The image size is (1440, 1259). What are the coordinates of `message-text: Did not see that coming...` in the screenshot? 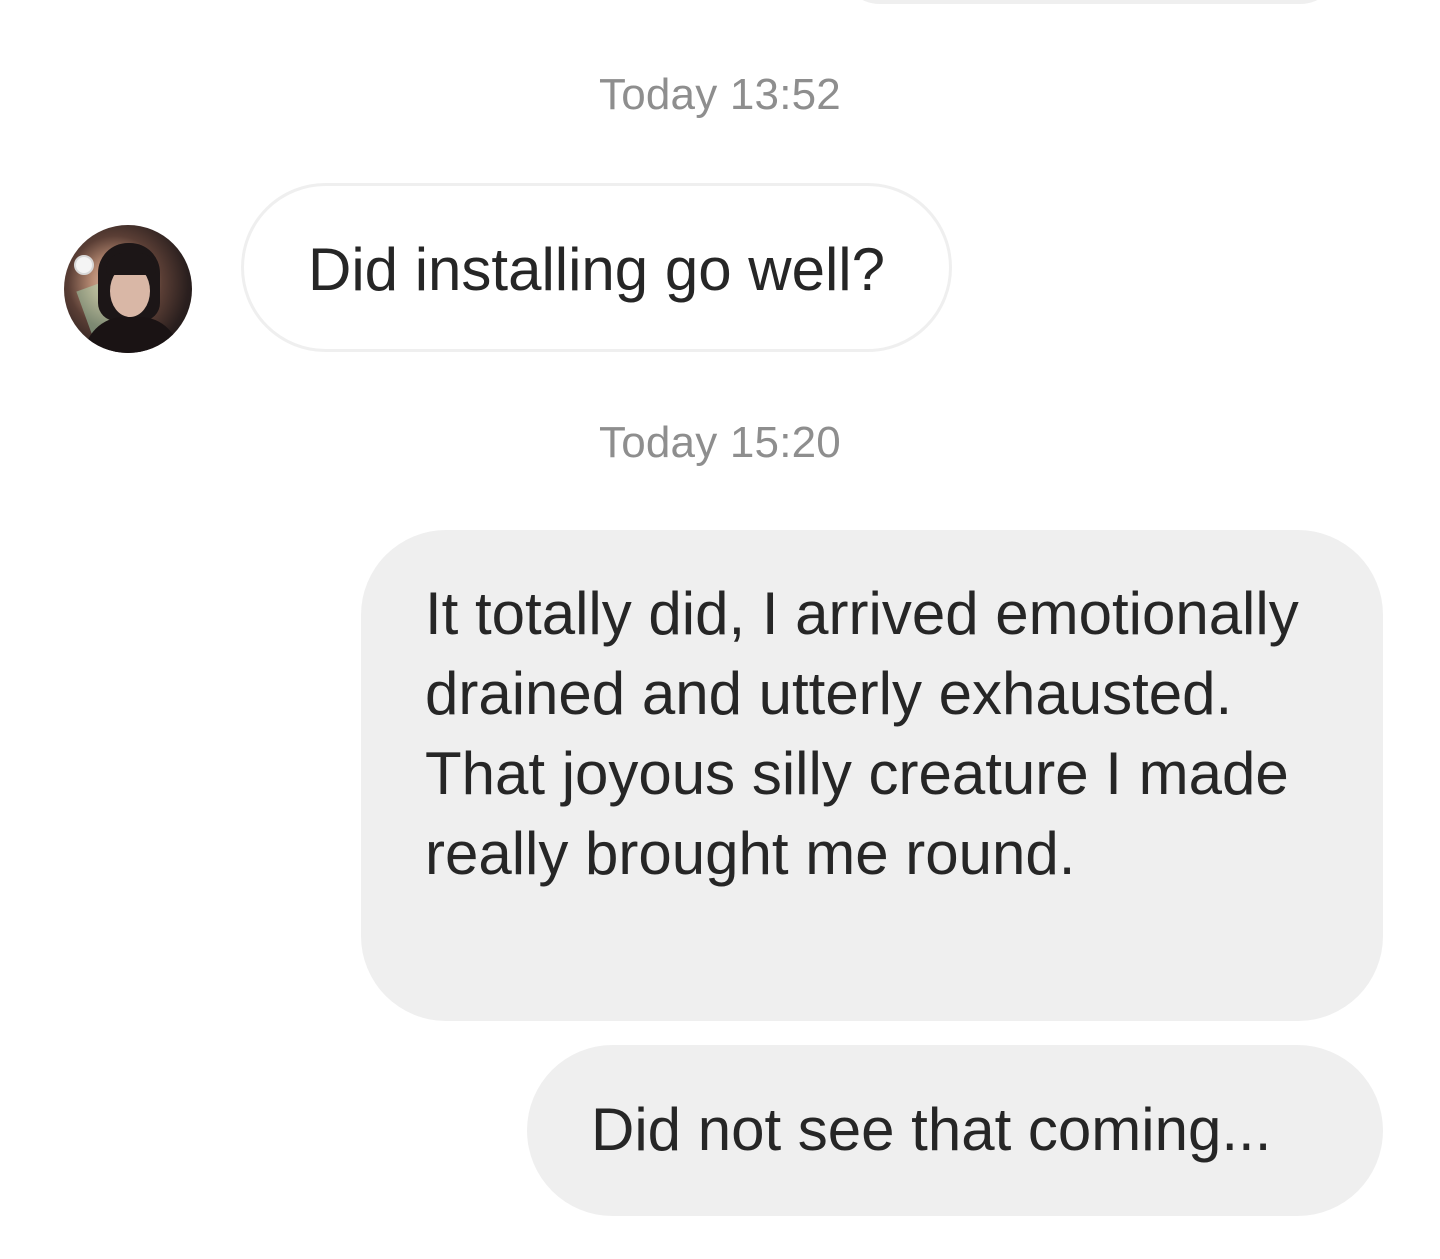 It's located at (931, 1129).